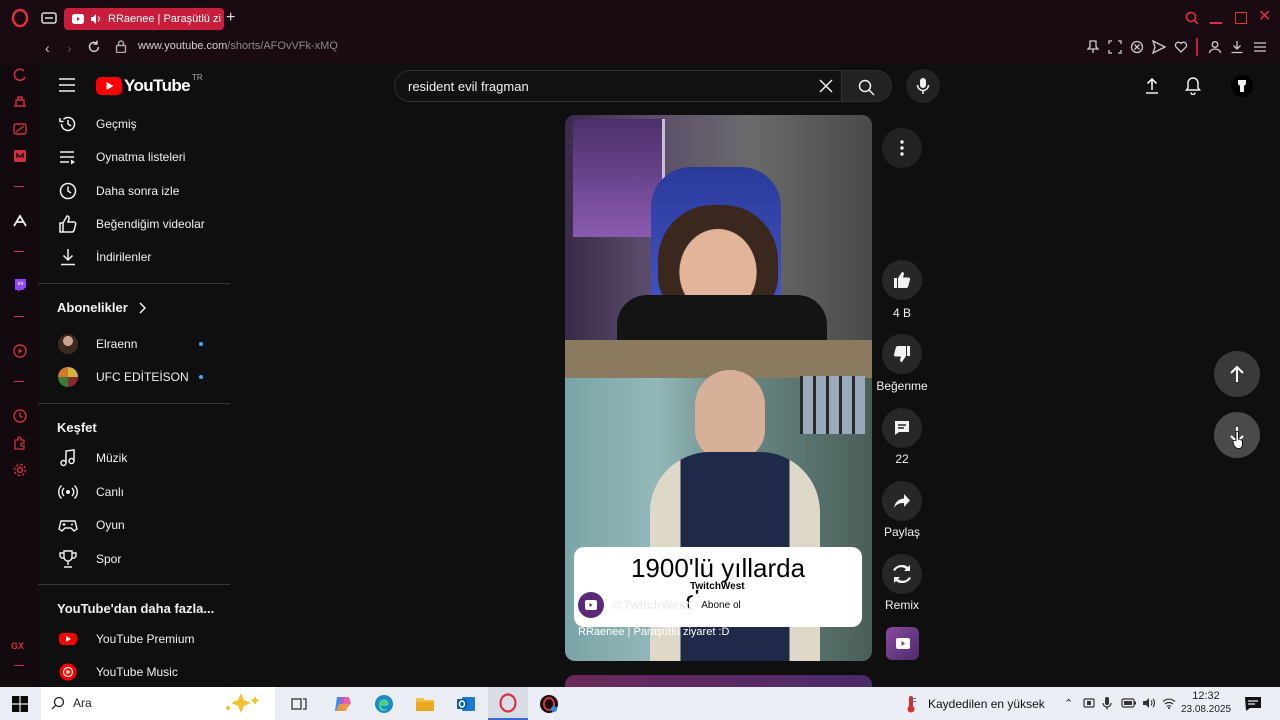 Image resolution: width=1280 pixels, height=720 pixels. What do you see at coordinates (640, 49) in the screenshot?
I see `address-bar: ‹ › www.youtube.com/shorts/AFOvVFk-xMQ` at bounding box center [640, 49].